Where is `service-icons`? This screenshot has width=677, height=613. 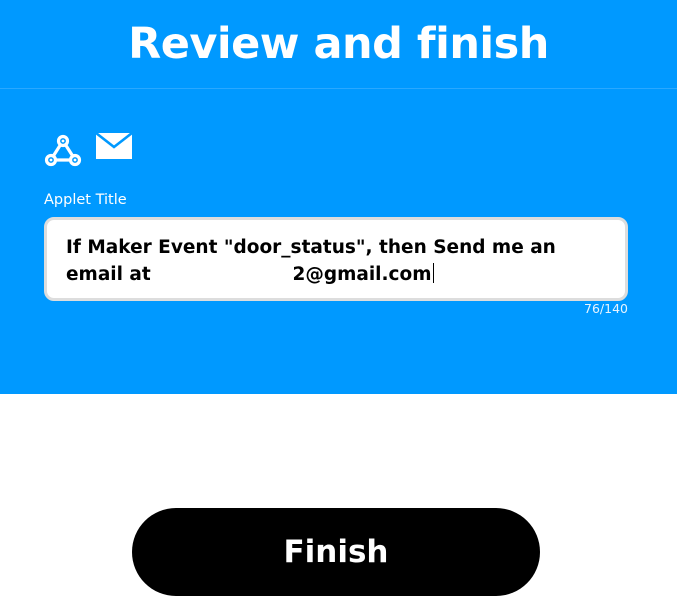 service-icons is located at coordinates (96, 151).